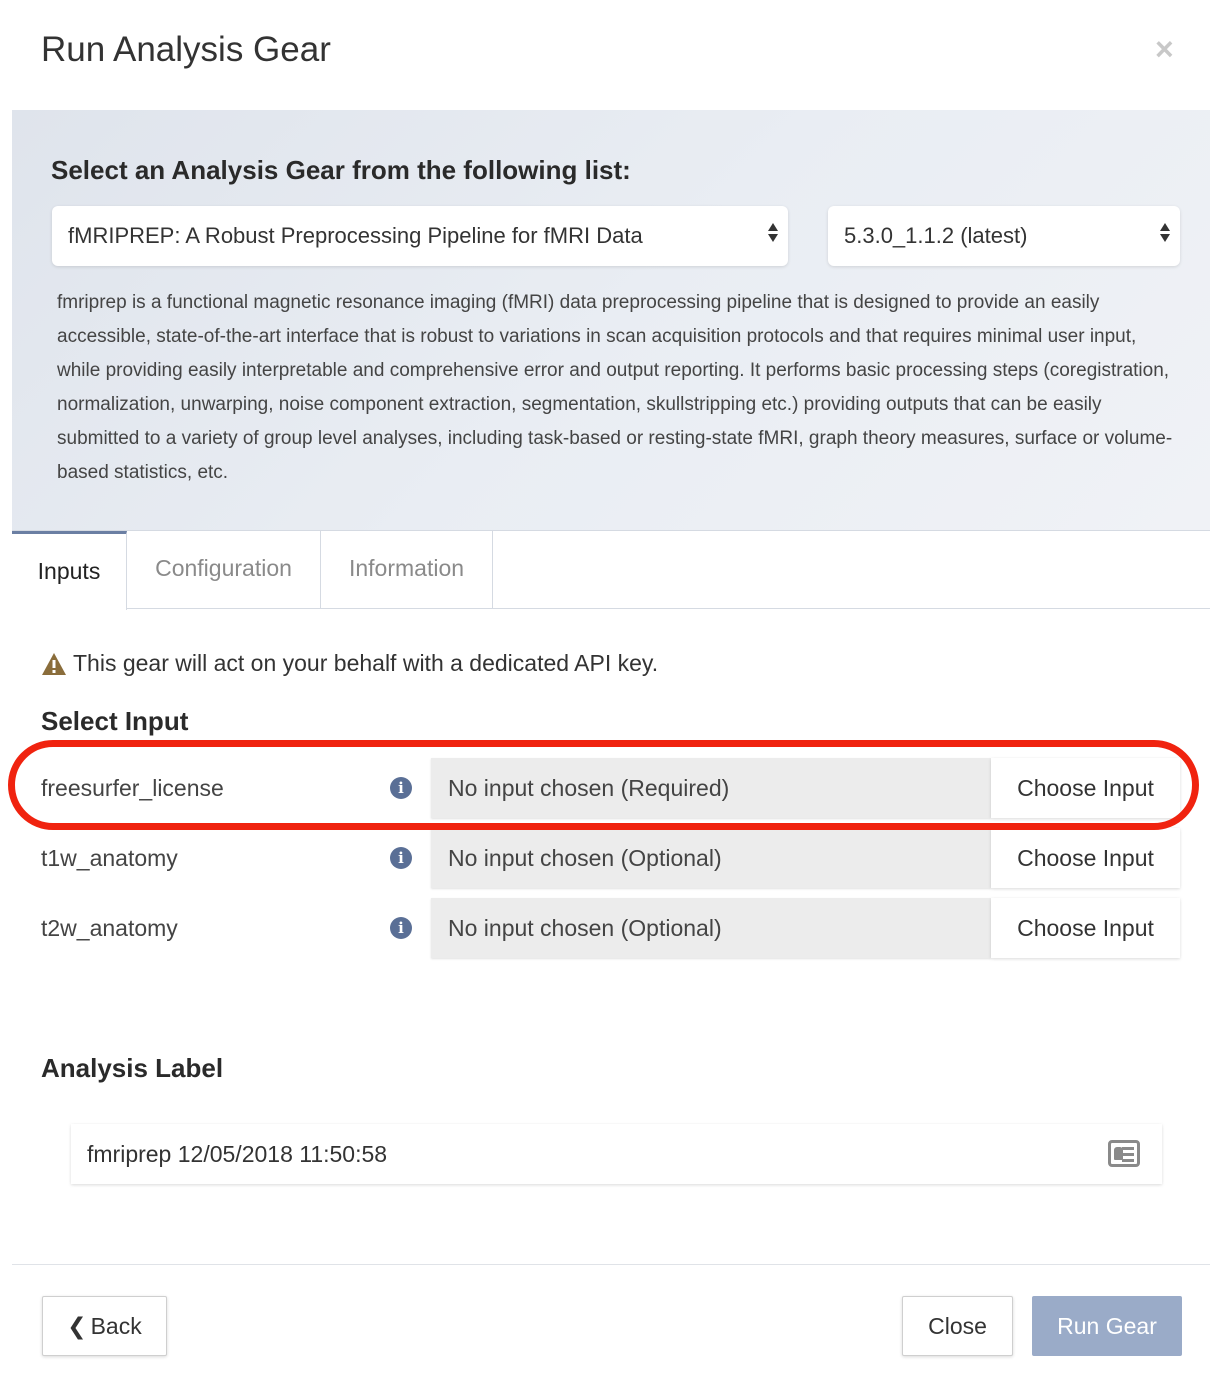 The width and height of the screenshot is (1210, 1380). What do you see at coordinates (1124, 1153) in the screenshot?
I see `id-card-icon` at bounding box center [1124, 1153].